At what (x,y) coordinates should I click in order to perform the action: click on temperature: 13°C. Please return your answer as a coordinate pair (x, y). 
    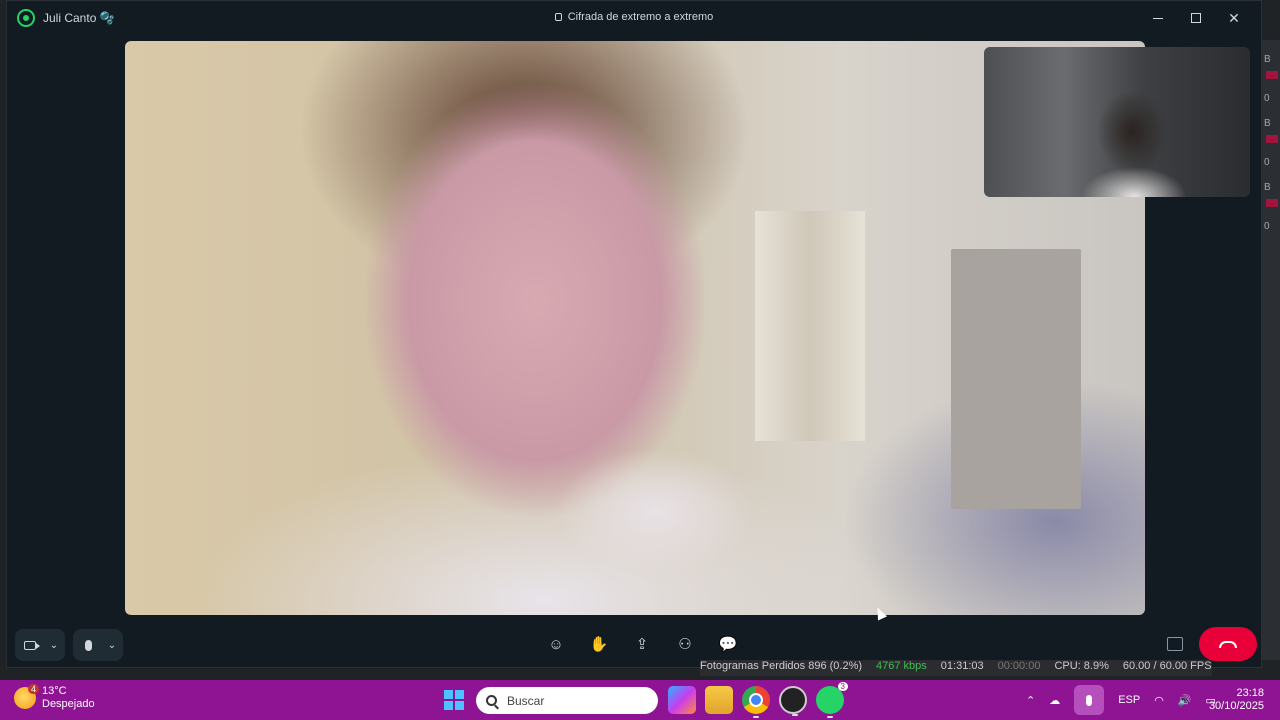
    Looking at the image, I should click on (54, 691).